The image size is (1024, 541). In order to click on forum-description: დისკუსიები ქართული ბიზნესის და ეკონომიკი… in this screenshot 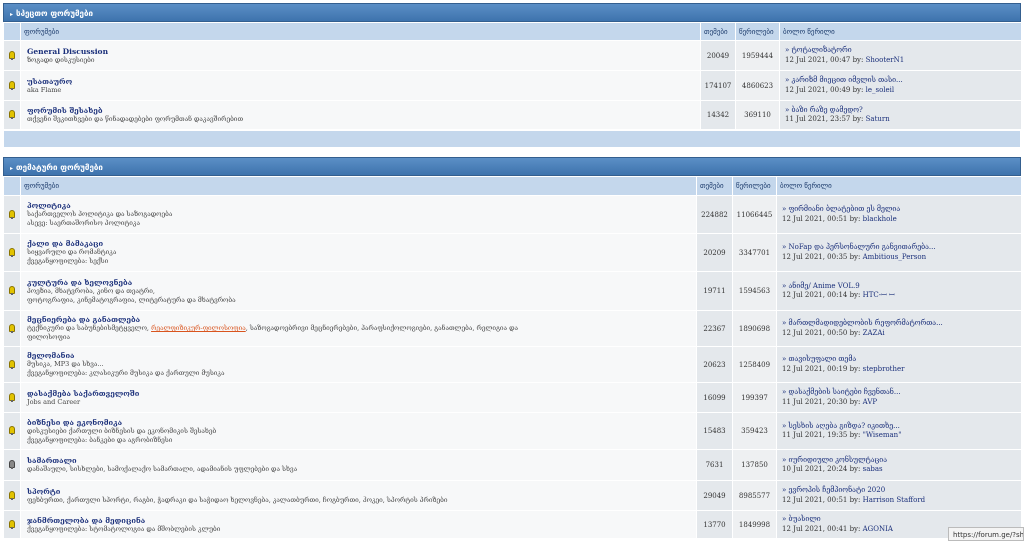, I will do `click(122, 430)`.